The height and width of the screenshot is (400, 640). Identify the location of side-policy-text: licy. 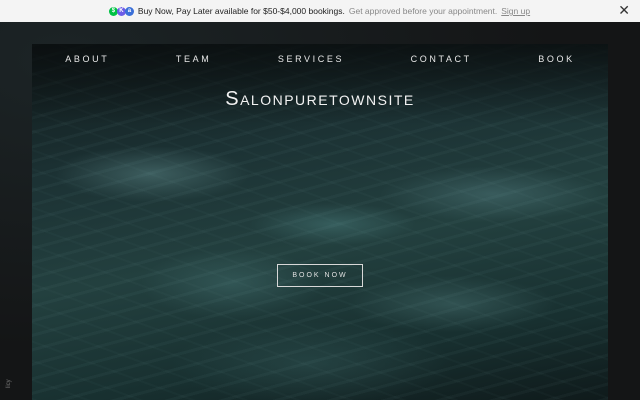
(9, 383).